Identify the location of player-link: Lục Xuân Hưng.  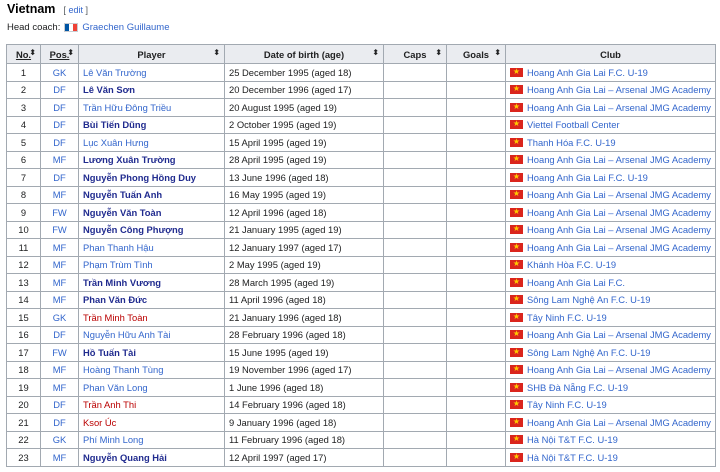
(116, 142).